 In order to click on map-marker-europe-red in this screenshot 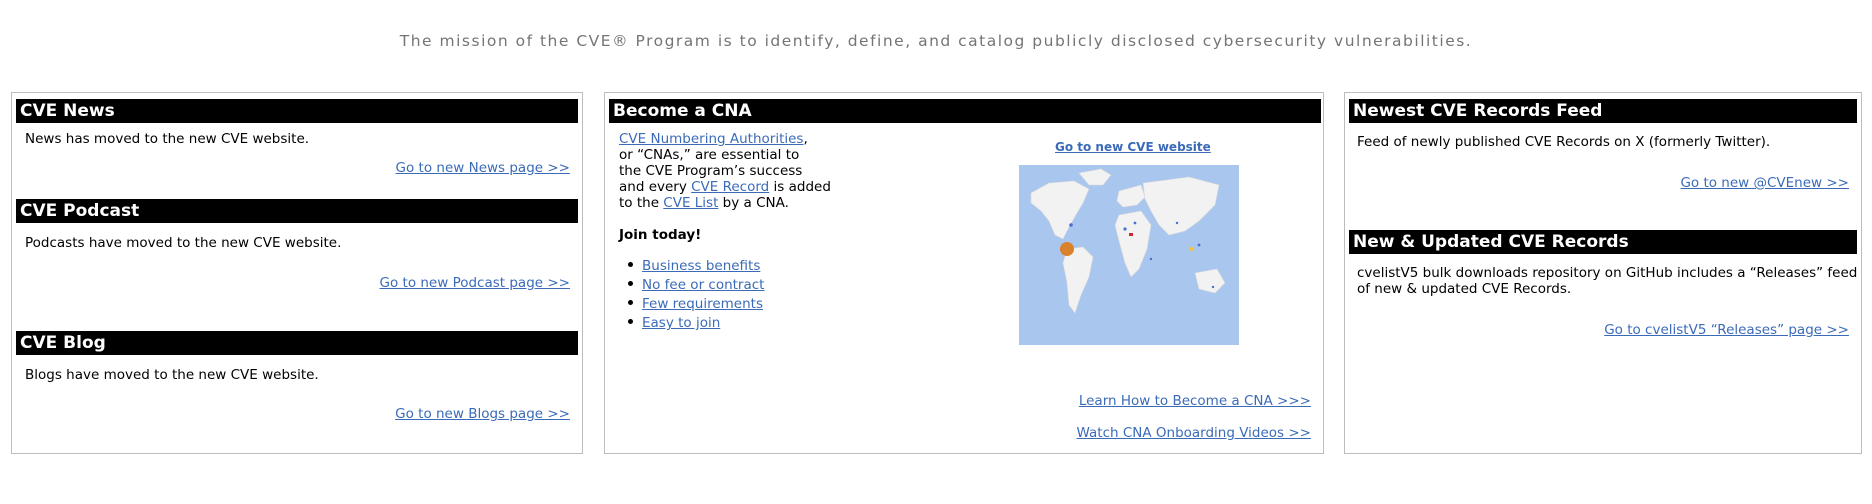, I will do `click(1131, 234)`.